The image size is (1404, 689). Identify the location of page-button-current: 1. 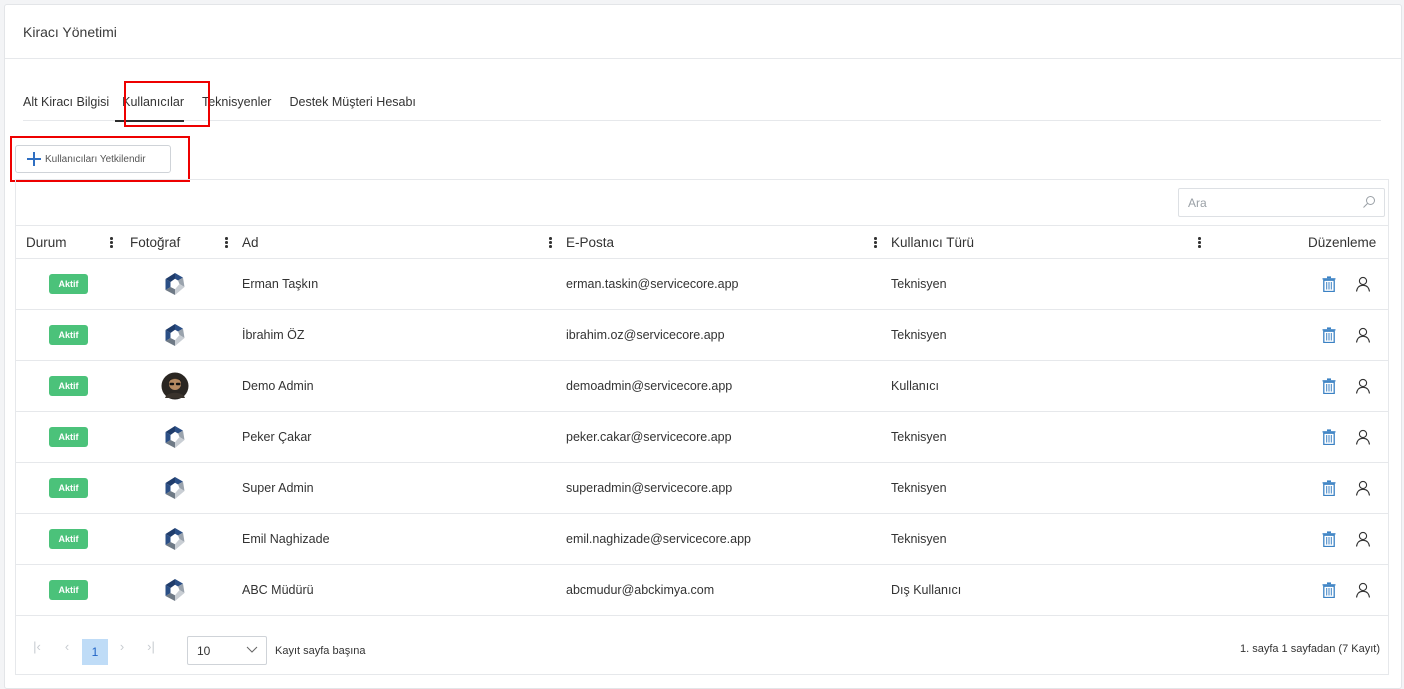
(95, 652).